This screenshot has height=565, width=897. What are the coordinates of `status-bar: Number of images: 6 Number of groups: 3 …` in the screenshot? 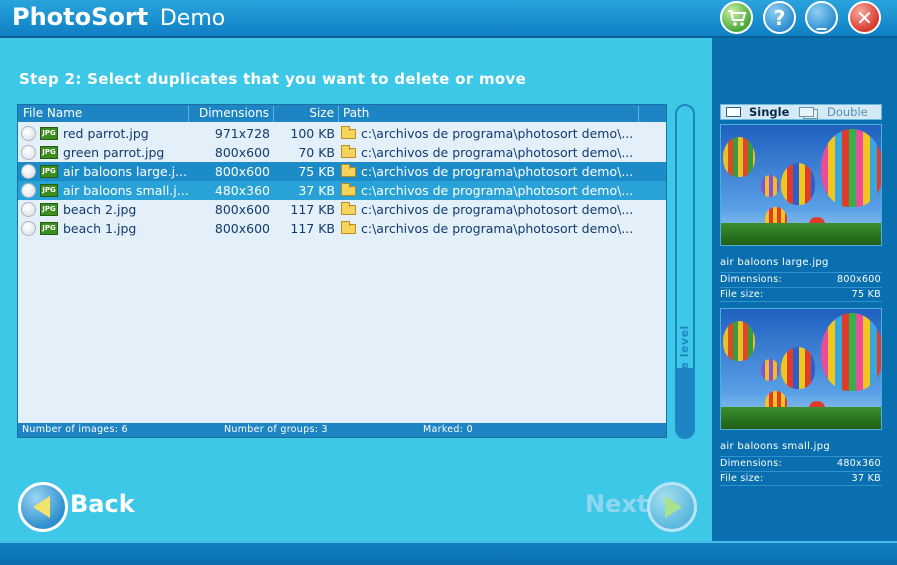 It's located at (342, 430).